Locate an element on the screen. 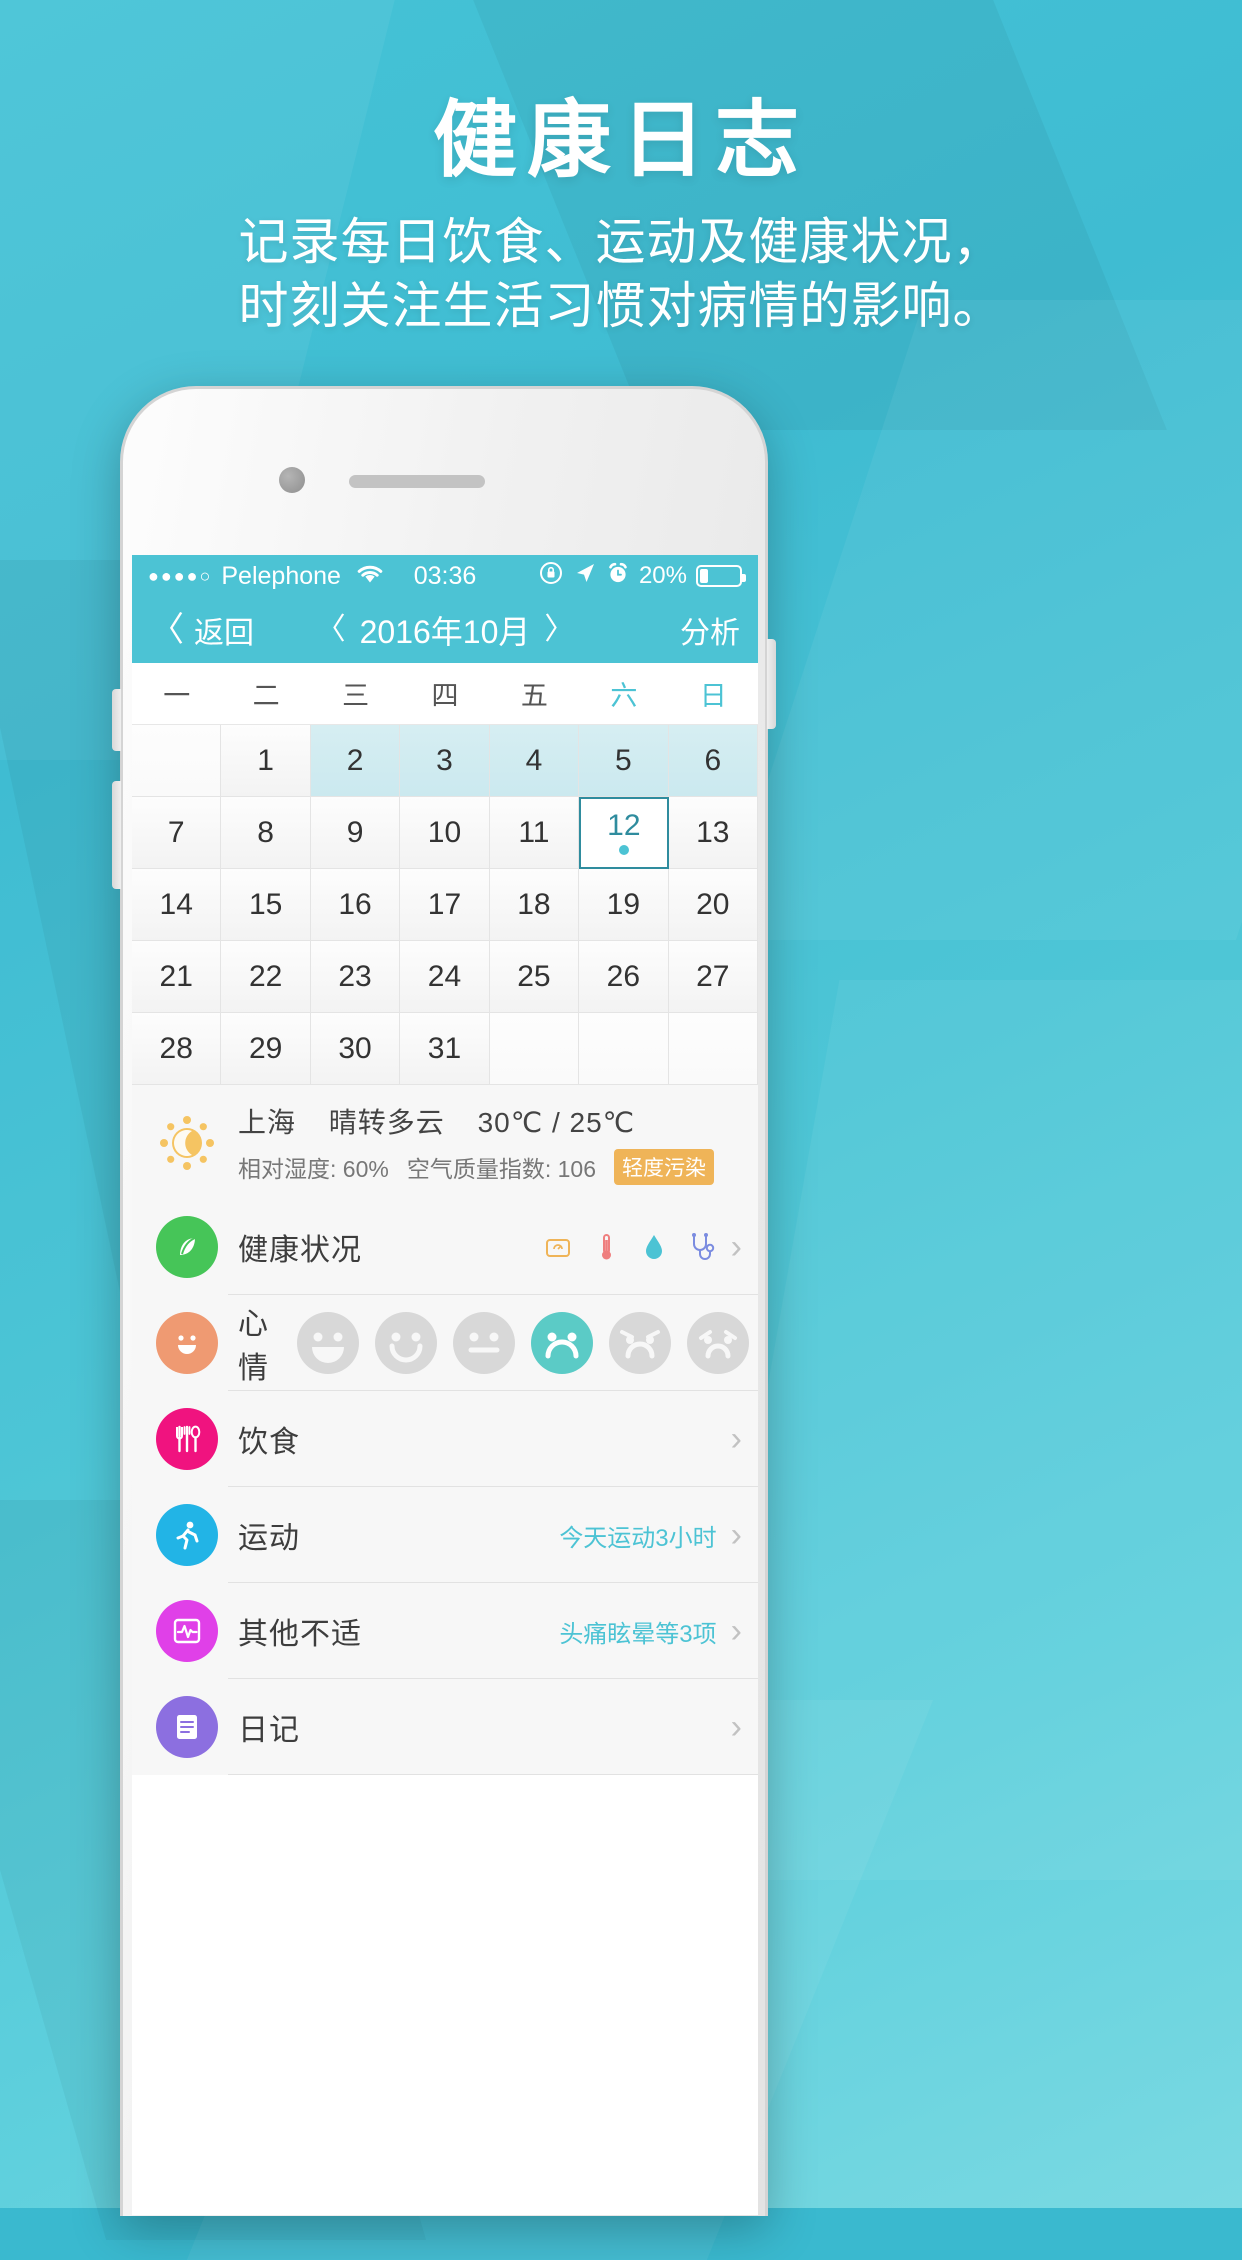 This screenshot has width=1242, height=2260. calendar-day-12: 12 is located at coordinates (624, 833).